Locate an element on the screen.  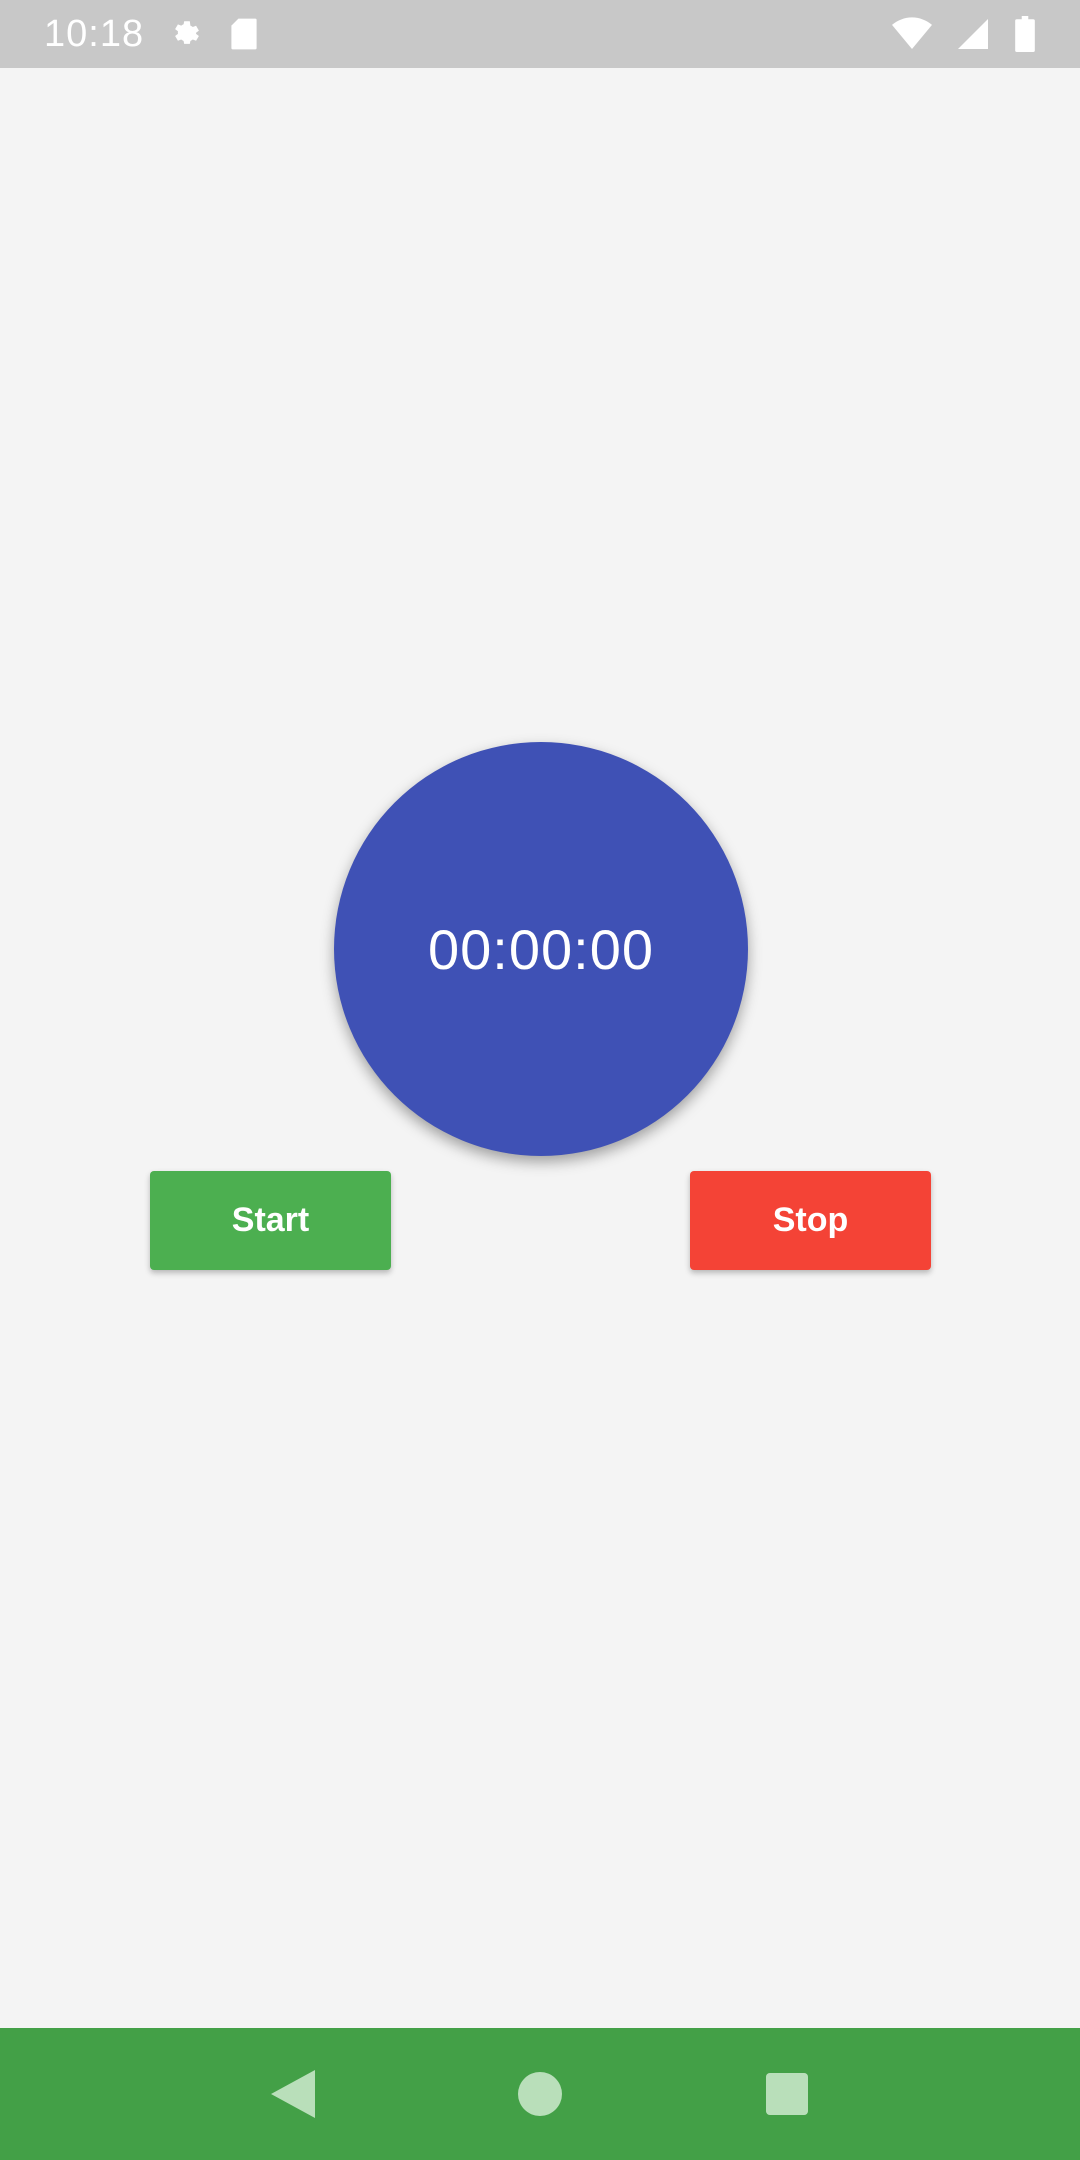
recents-icon is located at coordinates (787, 2094).